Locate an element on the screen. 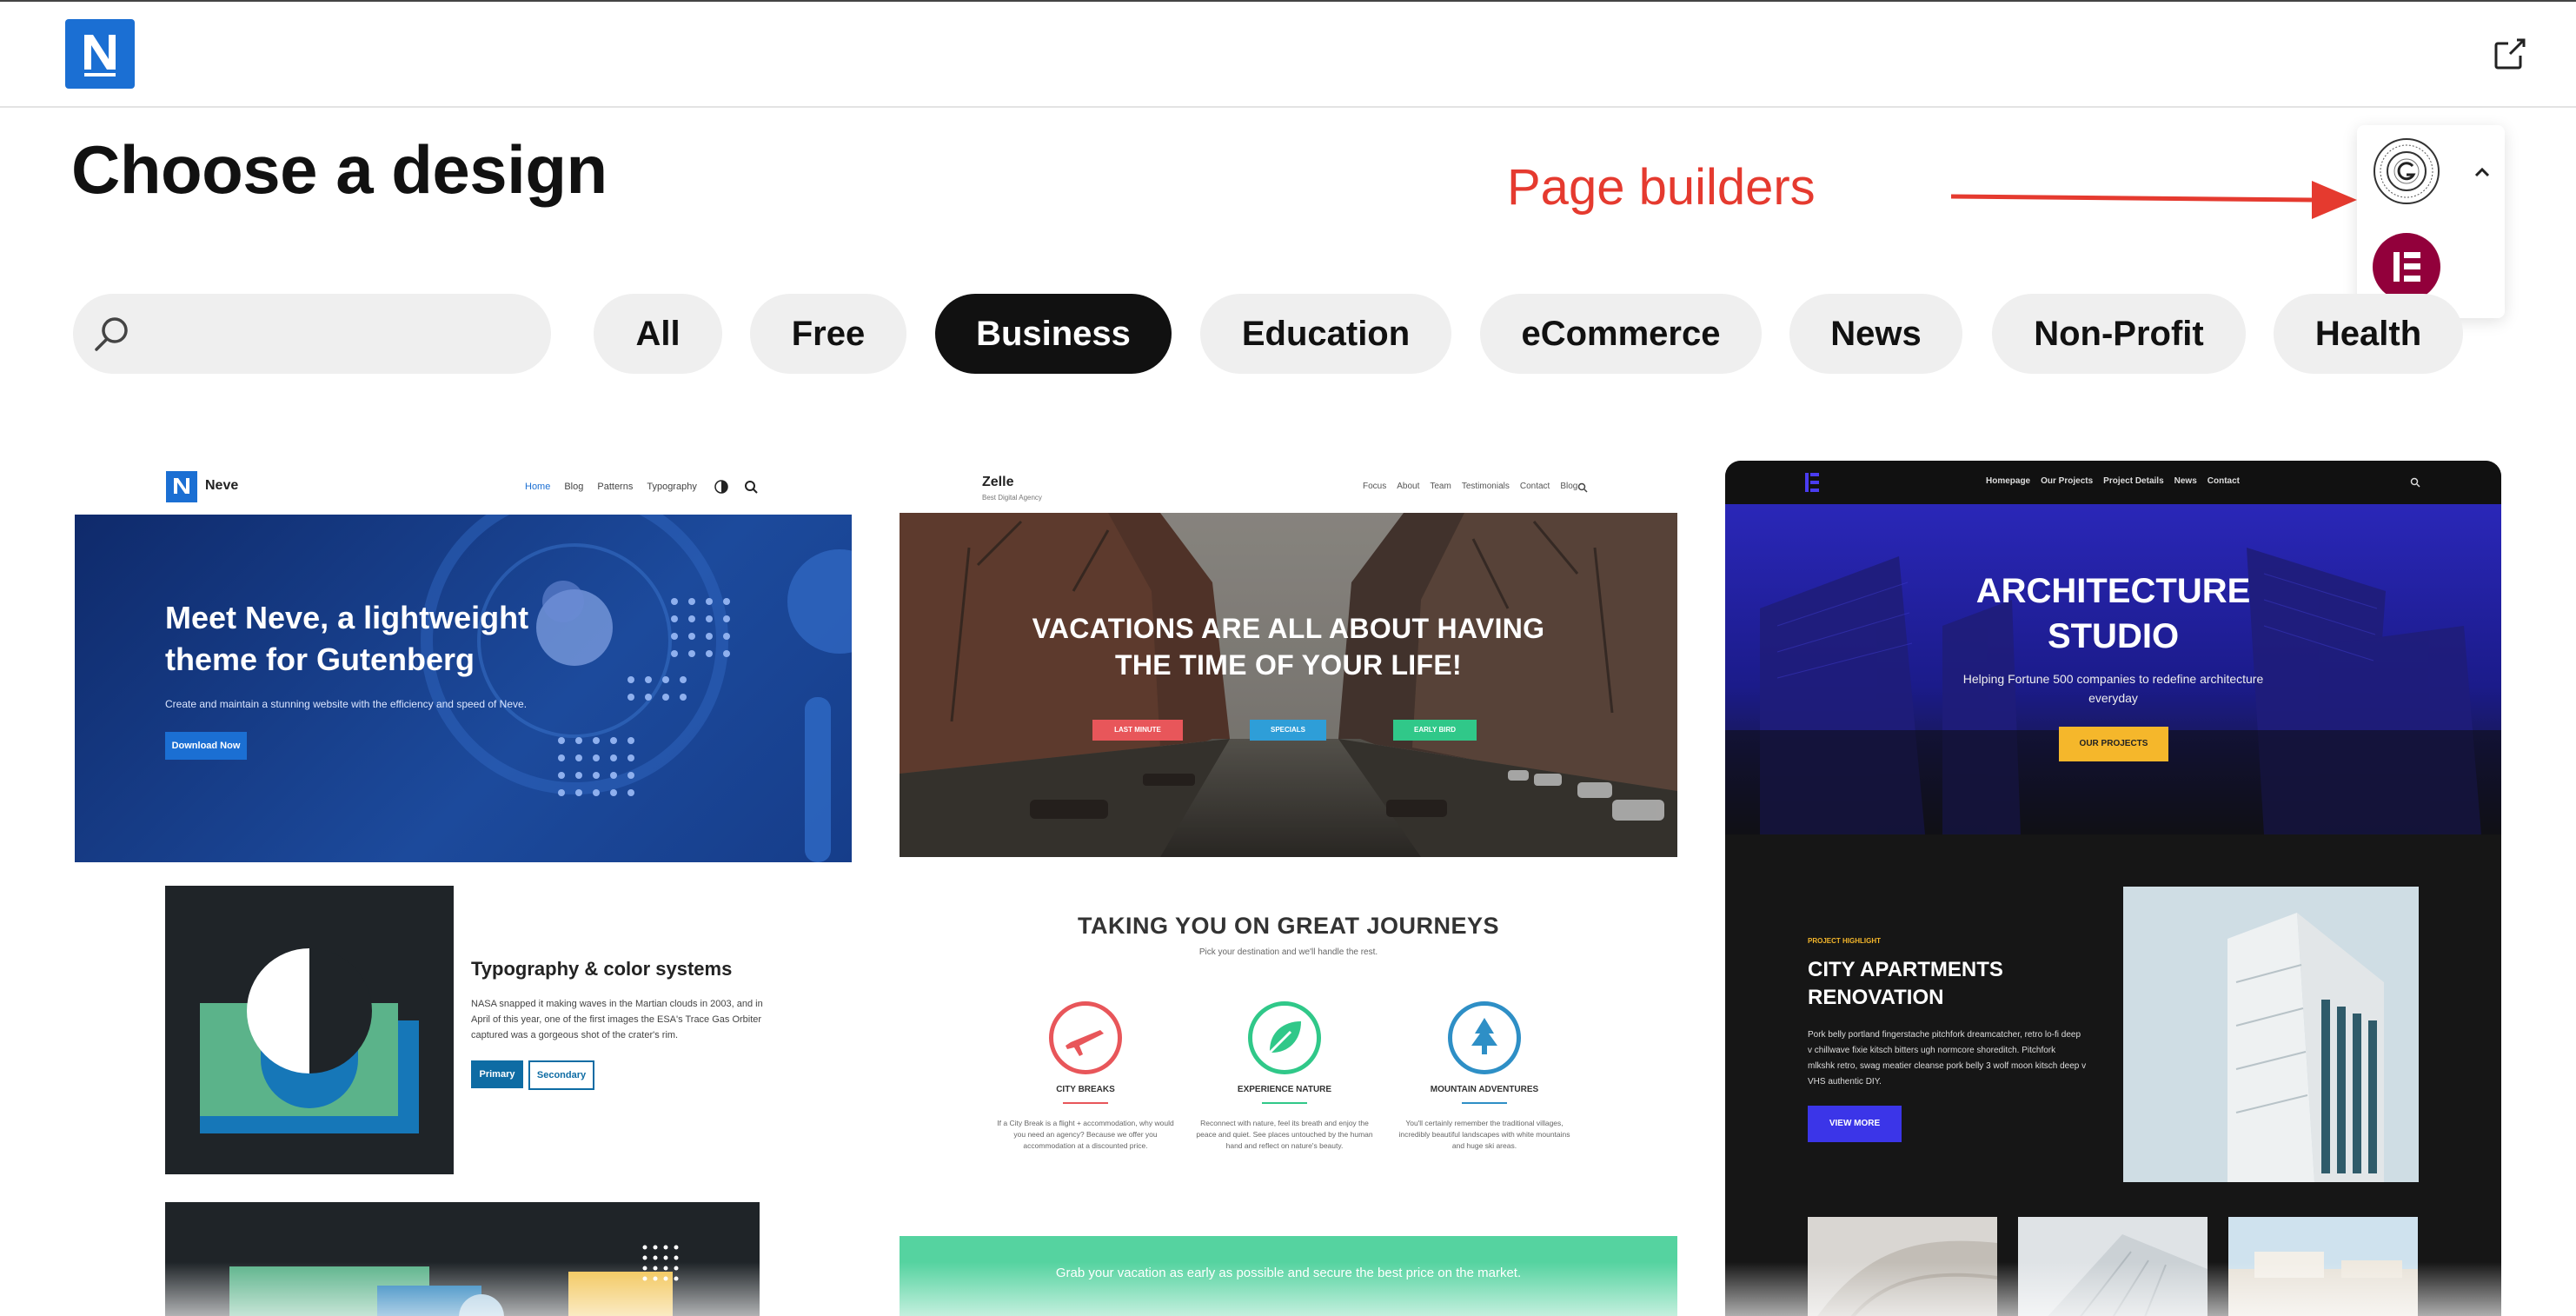  neve-download-button: Download Now is located at coordinates (206, 746).